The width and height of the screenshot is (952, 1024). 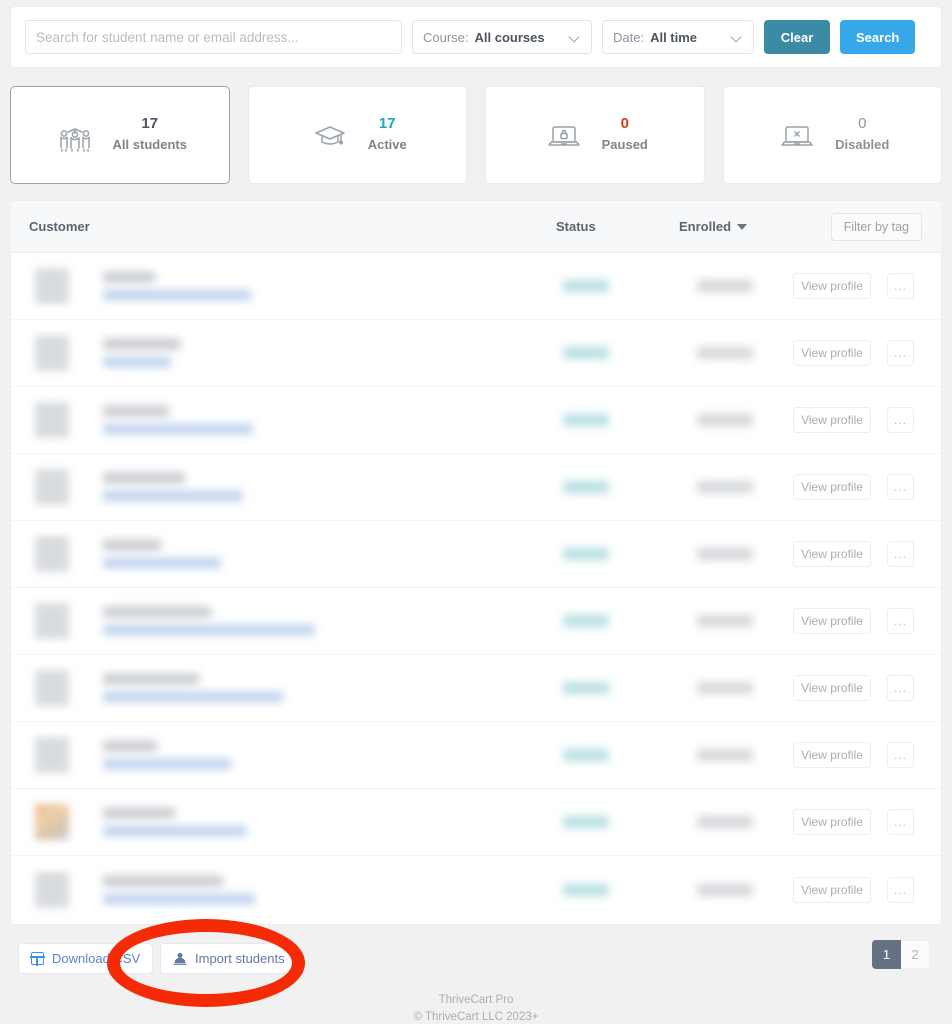 What do you see at coordinates (149, 145) in the screenshot?
I see `stat-label: All students` at bounding box center [149, 145].